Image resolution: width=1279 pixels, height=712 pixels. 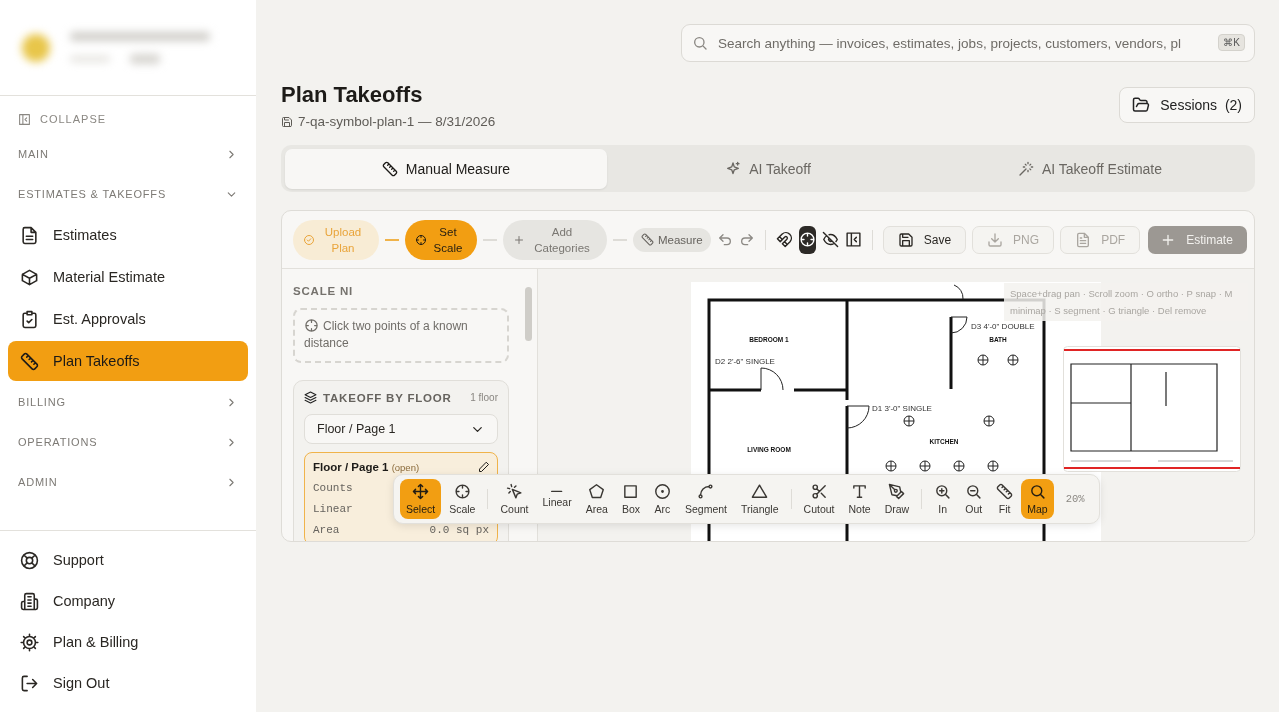 I want to click on tab: Manual Measure, so click(x=446, y=169).